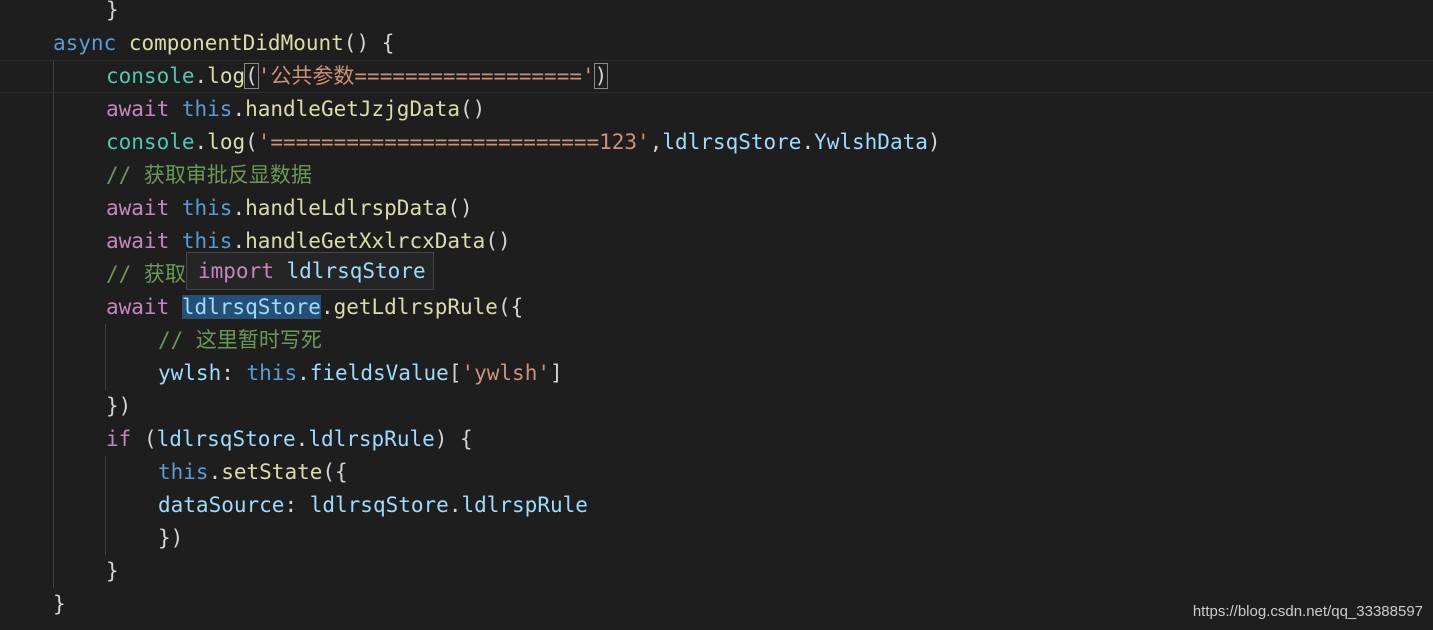 The height and width of the screenshot is (630, 1433). What do you see at coordinates (716, 472) in the screenshot?
I see `code-line: this.setState({` at bounding box center [716, 472].